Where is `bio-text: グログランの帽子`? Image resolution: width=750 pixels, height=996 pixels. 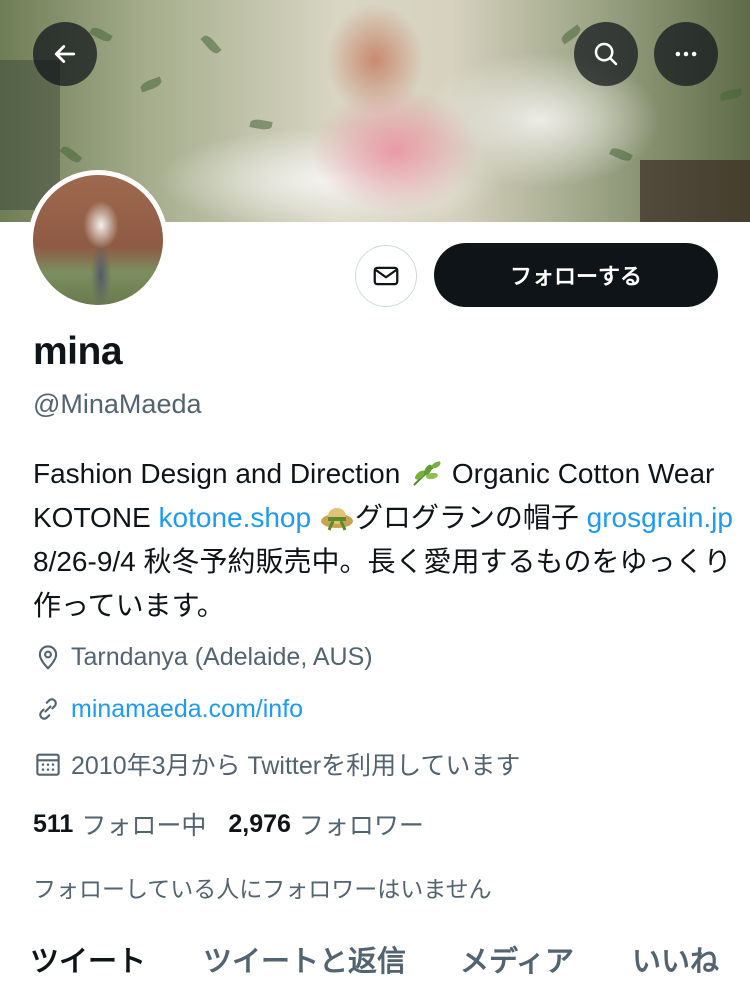 bio-text: グログランの帽子 is located at coordinates (470, 517).